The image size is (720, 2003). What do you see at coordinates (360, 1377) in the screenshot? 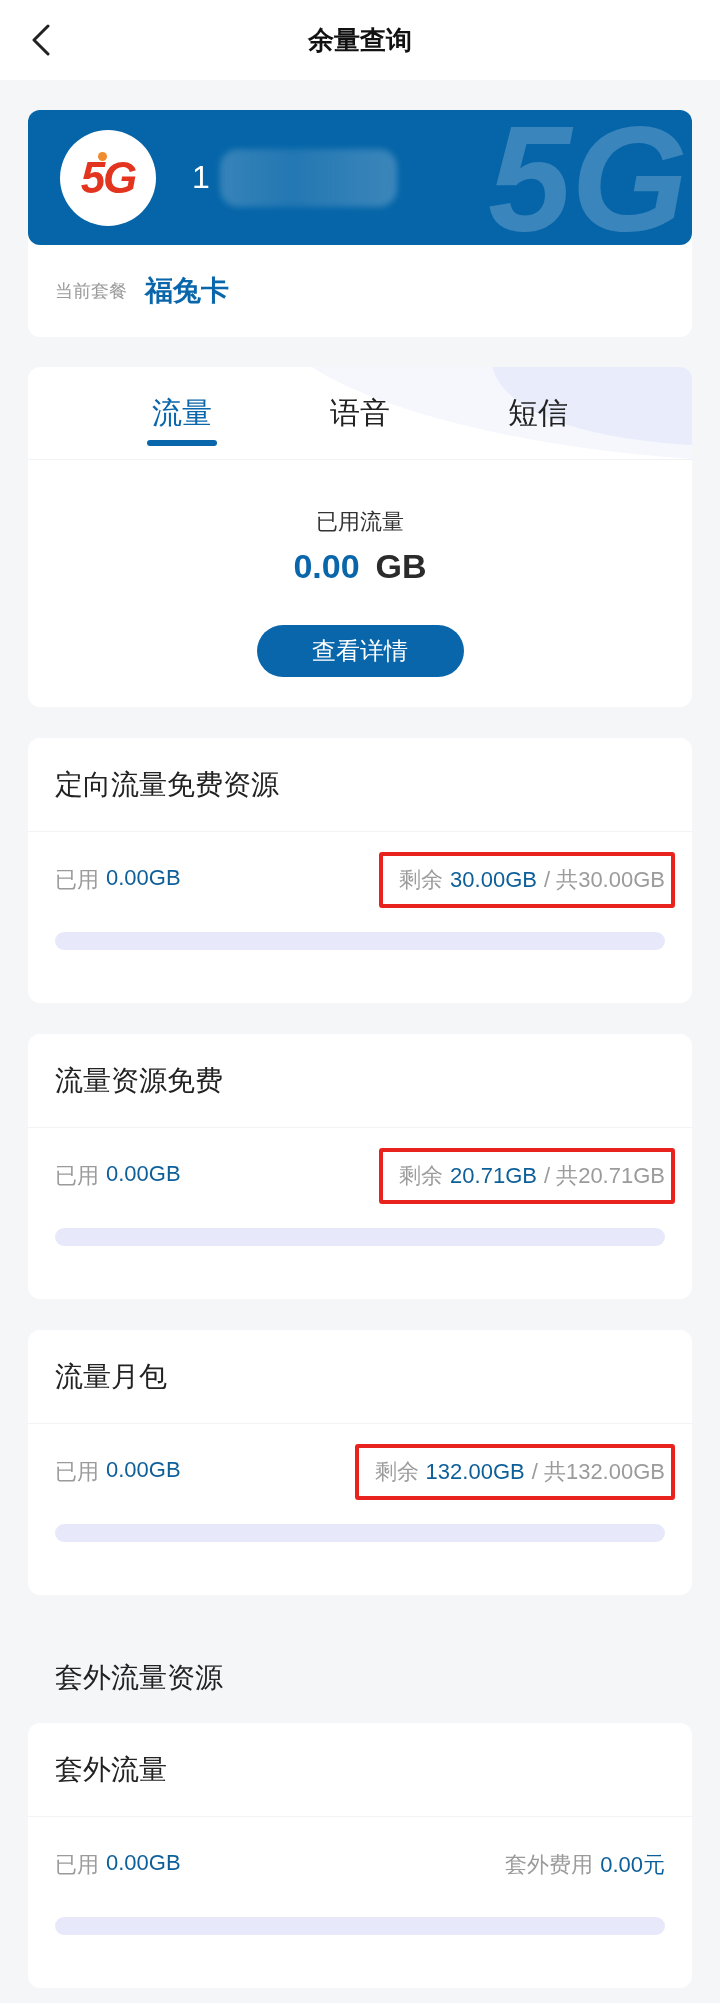
I see `resource-title: 流量月包` at bounding box center [360, 1377].